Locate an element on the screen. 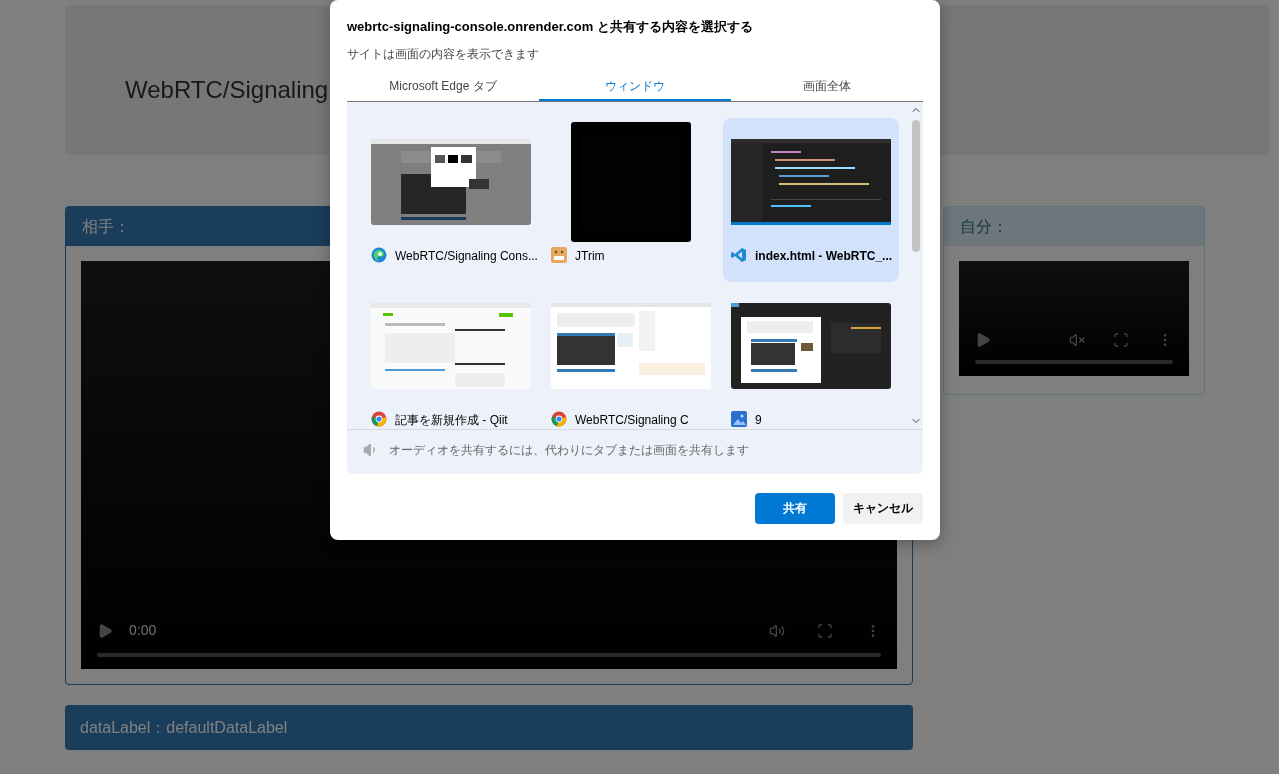  window-label: WebRTC/Signaling C is located at coordinates (632, 420).